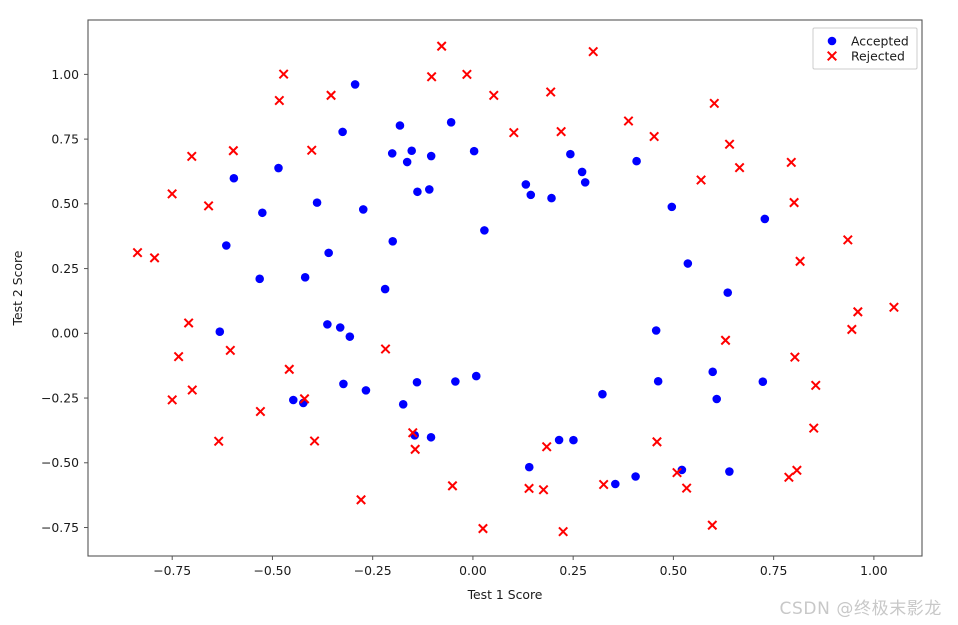 This screenshot has width=958, height=625. Describe the element at coordinates (880, 40) in the screenshot. I see `legend-label-accepted: Accepted` at that location.